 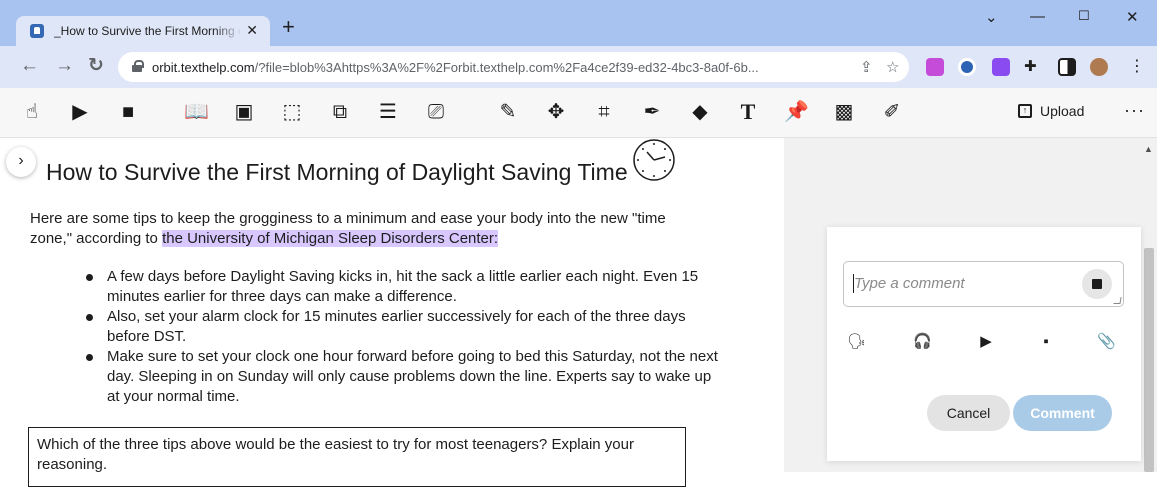 What do you see at coordinates (1067, 67) in the screenshot?
I see `side-panel-icon` at bounding box center [1067, 67].